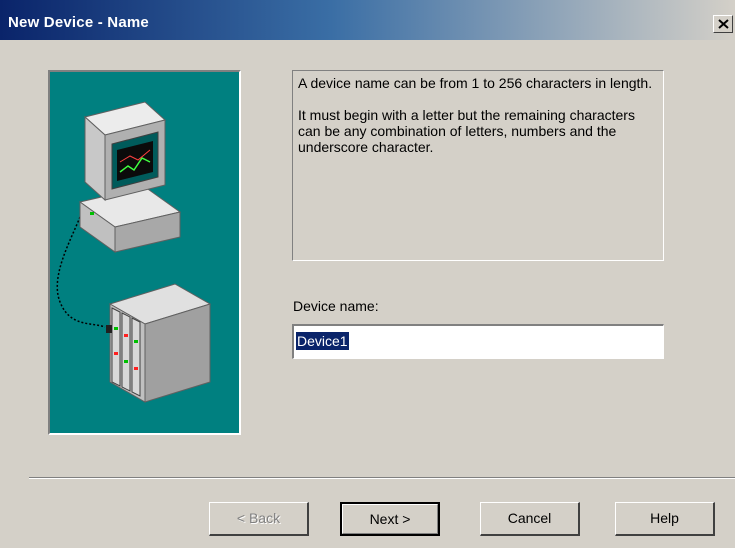 The image size is (735, 548). What do you see at coordinates (530, 519) in the screenshot?
I see `cancel-button: Cancel` at bounding box center [530, 519].